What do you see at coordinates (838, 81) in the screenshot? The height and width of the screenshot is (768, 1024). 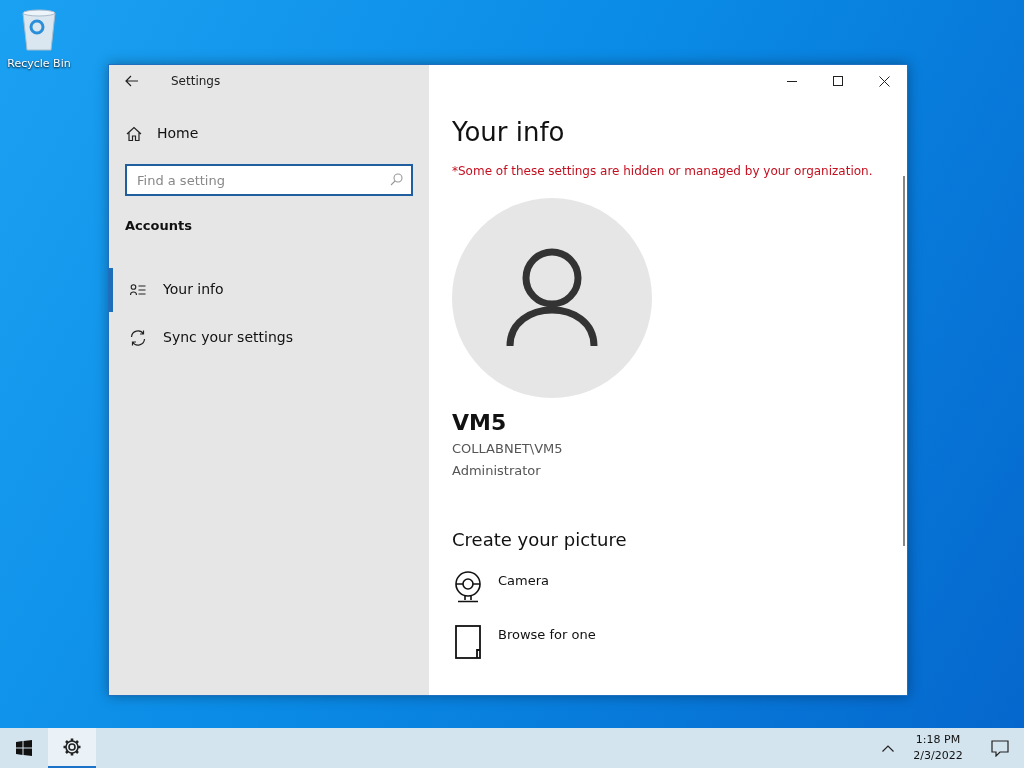 I see `maximize-icon` at bounding box center [838, 81].